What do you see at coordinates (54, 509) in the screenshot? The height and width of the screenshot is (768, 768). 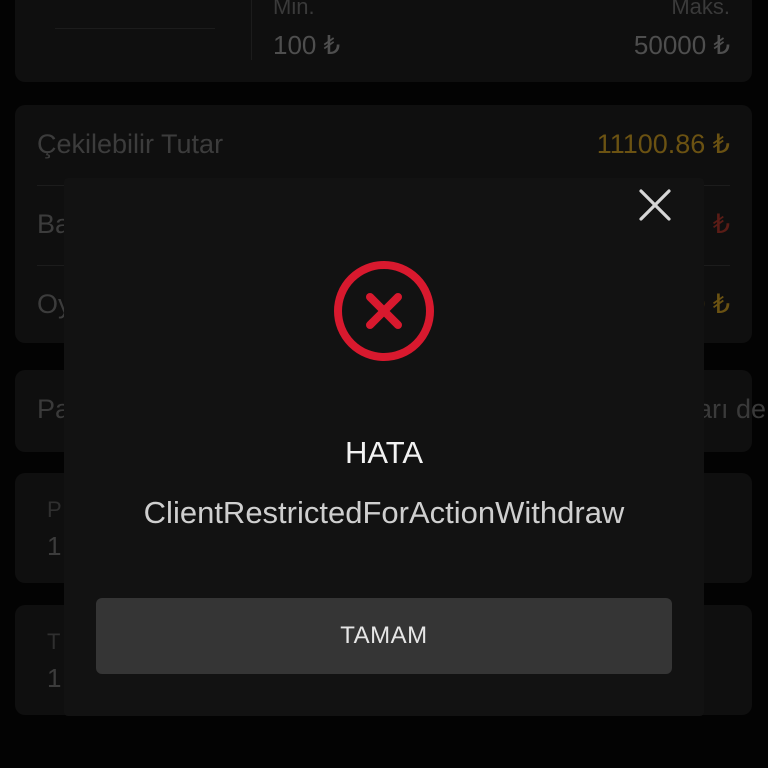 I see `field-label: P` at bounding box center [54, 509].